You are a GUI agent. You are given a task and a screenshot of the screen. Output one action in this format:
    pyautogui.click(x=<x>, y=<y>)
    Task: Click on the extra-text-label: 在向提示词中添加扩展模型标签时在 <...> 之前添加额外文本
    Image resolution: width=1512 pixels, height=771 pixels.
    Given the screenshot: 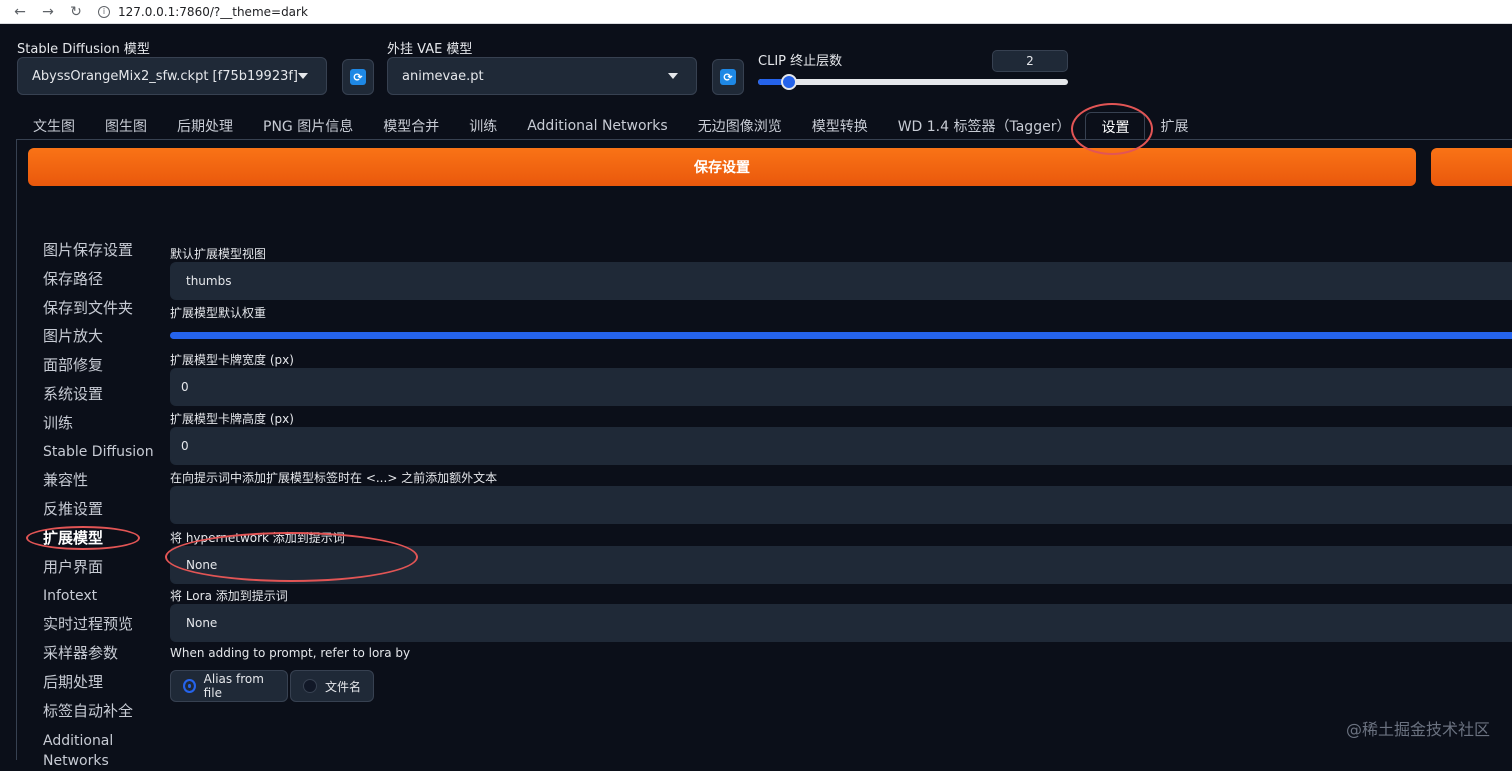 What is the action you would take?
    pyautogui.click(x=334, y=478)
    